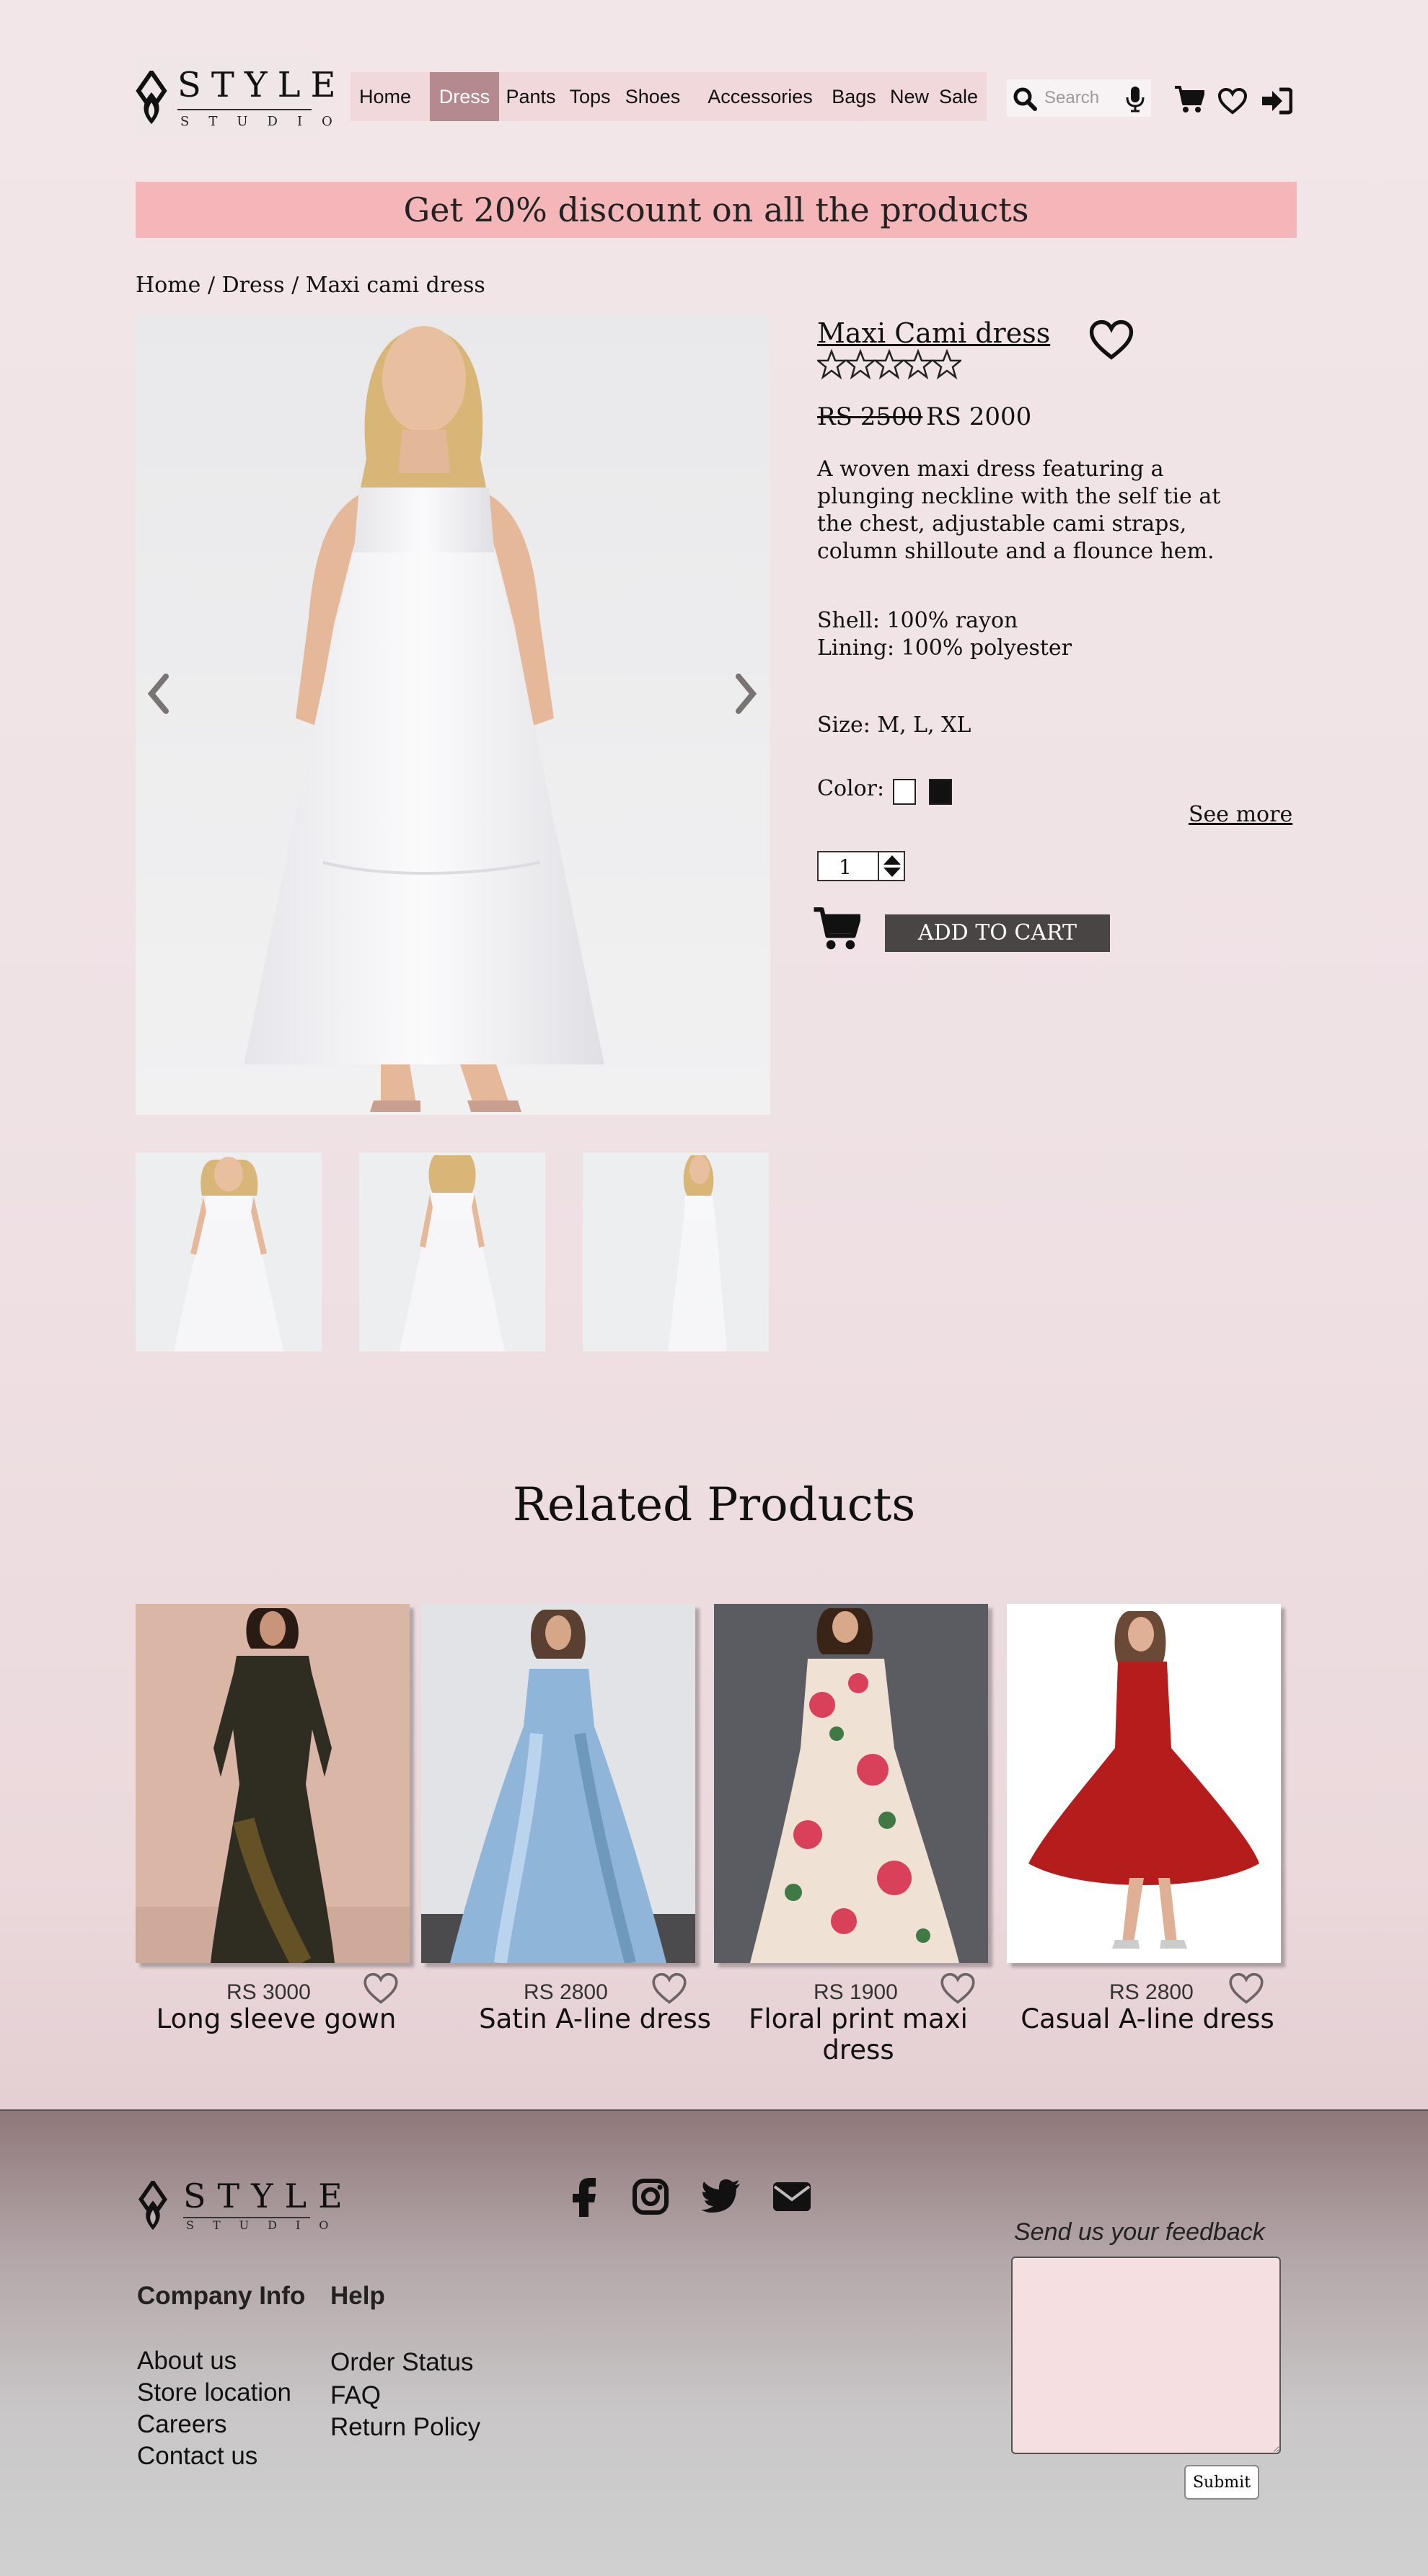 This screenshot has height=2576, width=1428. I want to click on related-products-title: Related Products, so click(714, 1505).